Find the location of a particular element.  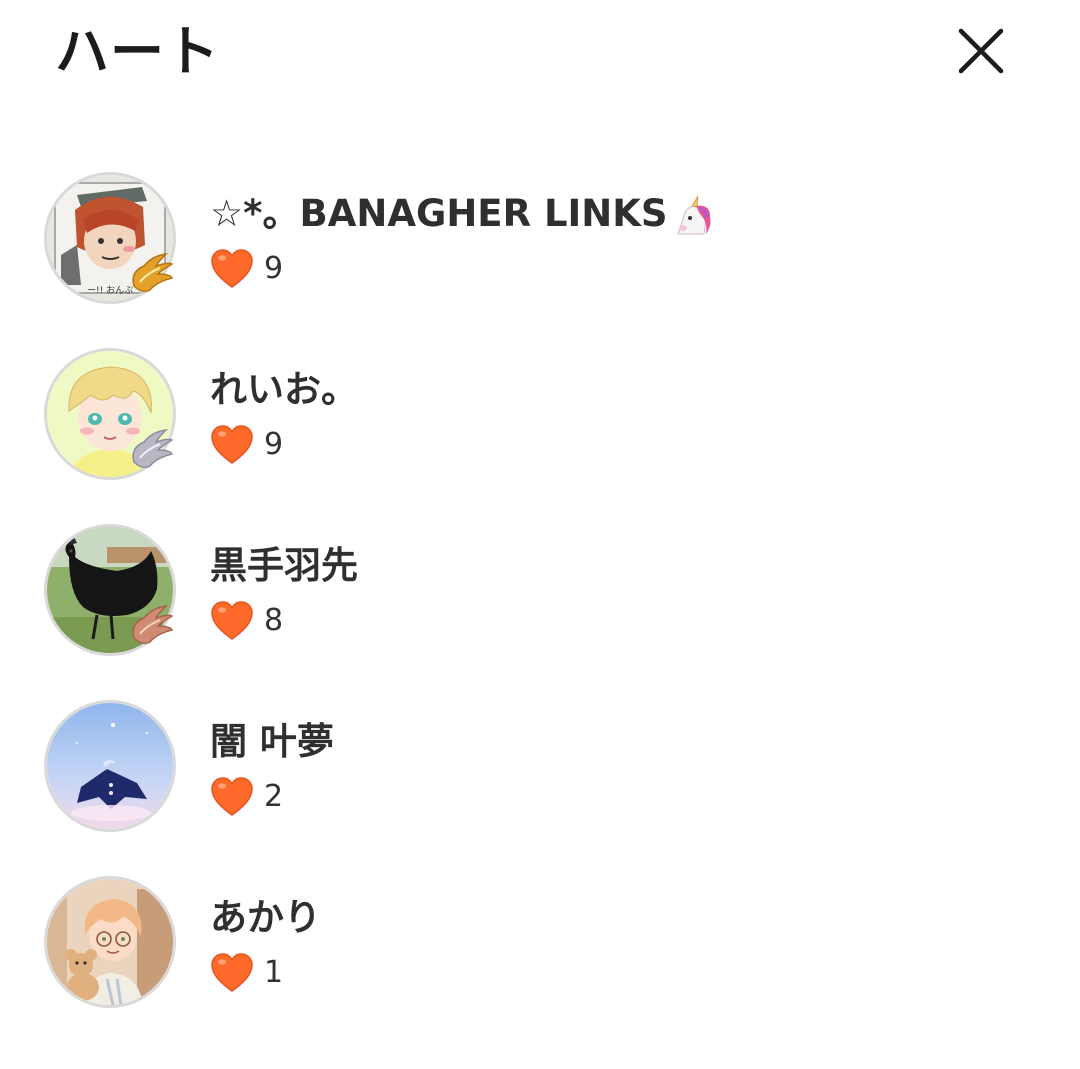

page-title: ハート is located at coordinates (137, 51).